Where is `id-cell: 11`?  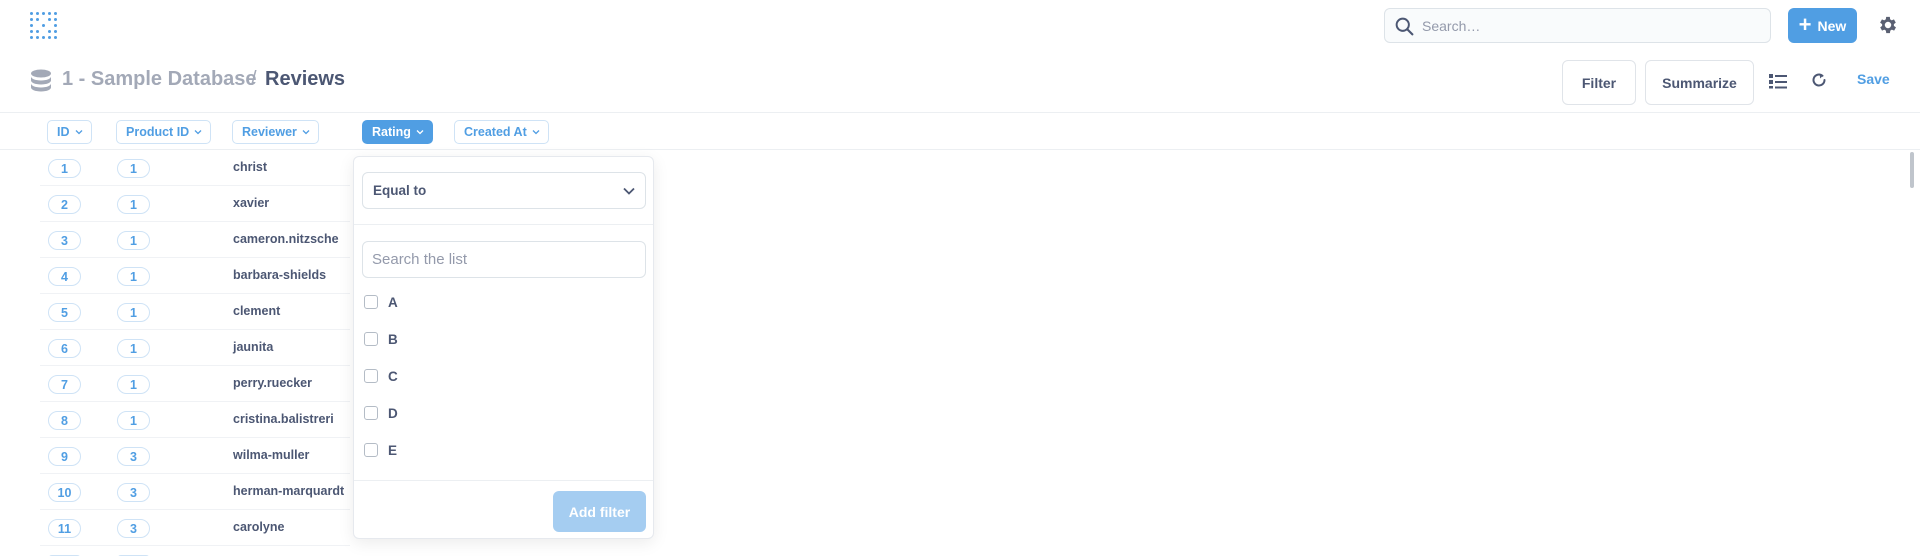 id-cell: 11 is located at coordinates (64, 528).